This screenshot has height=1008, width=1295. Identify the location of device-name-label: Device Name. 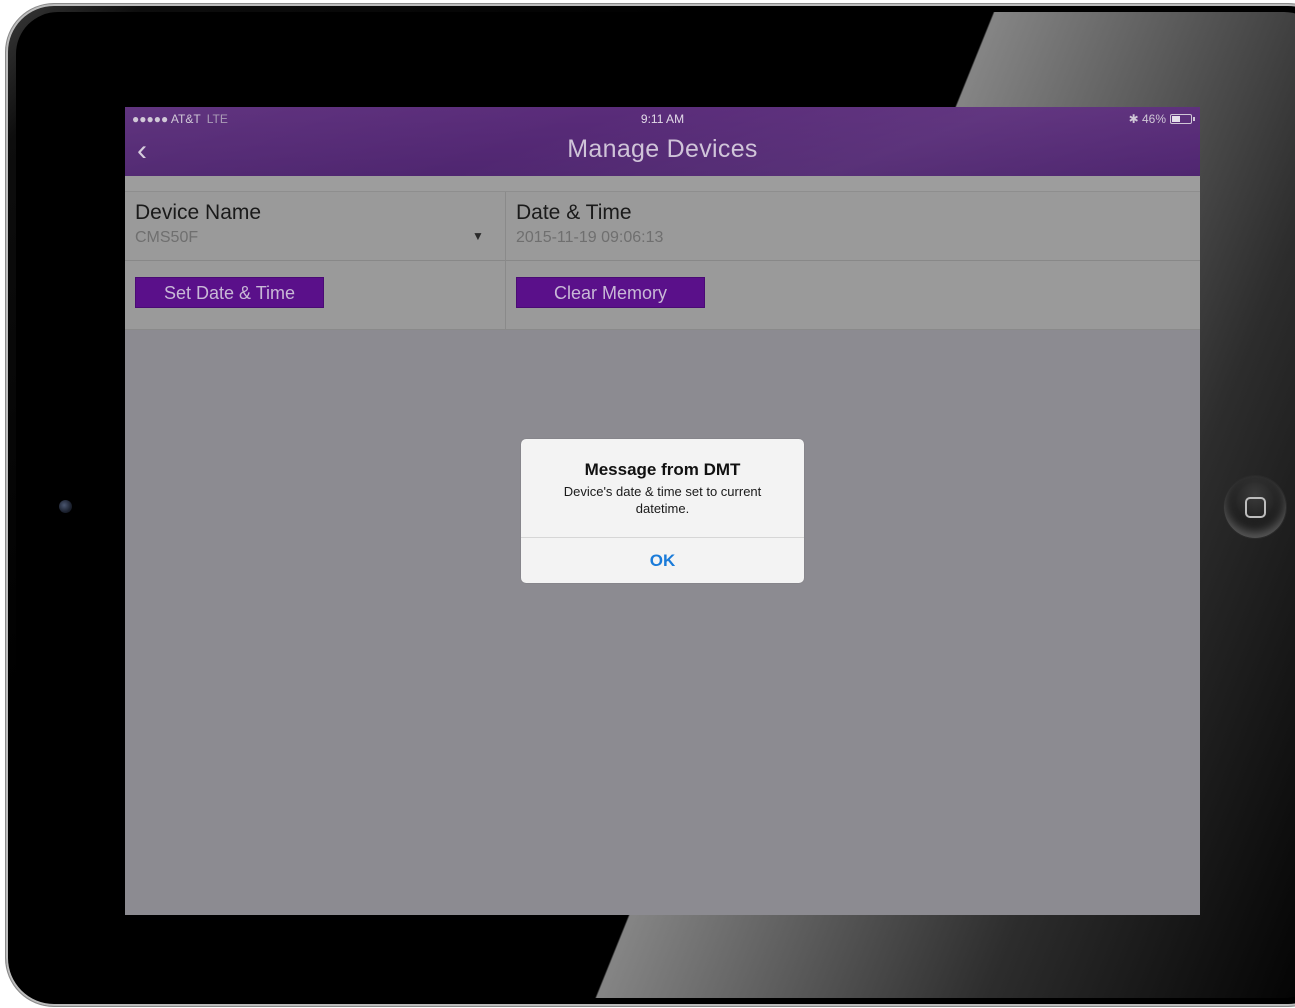
(198, 212).